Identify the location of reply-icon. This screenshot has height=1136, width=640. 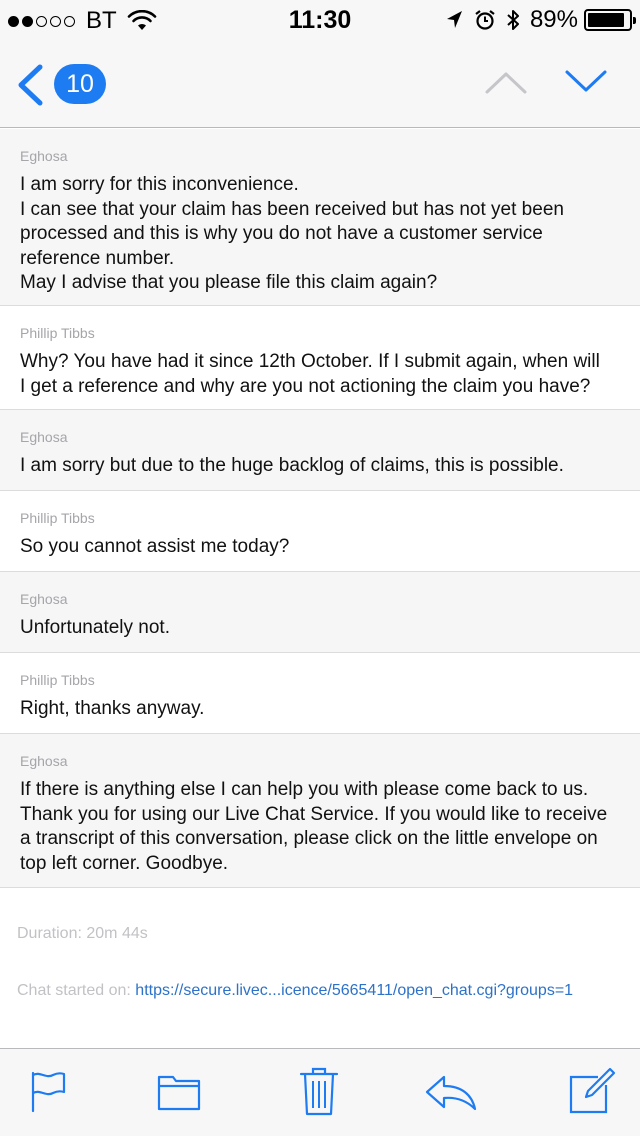
(451, 1093).